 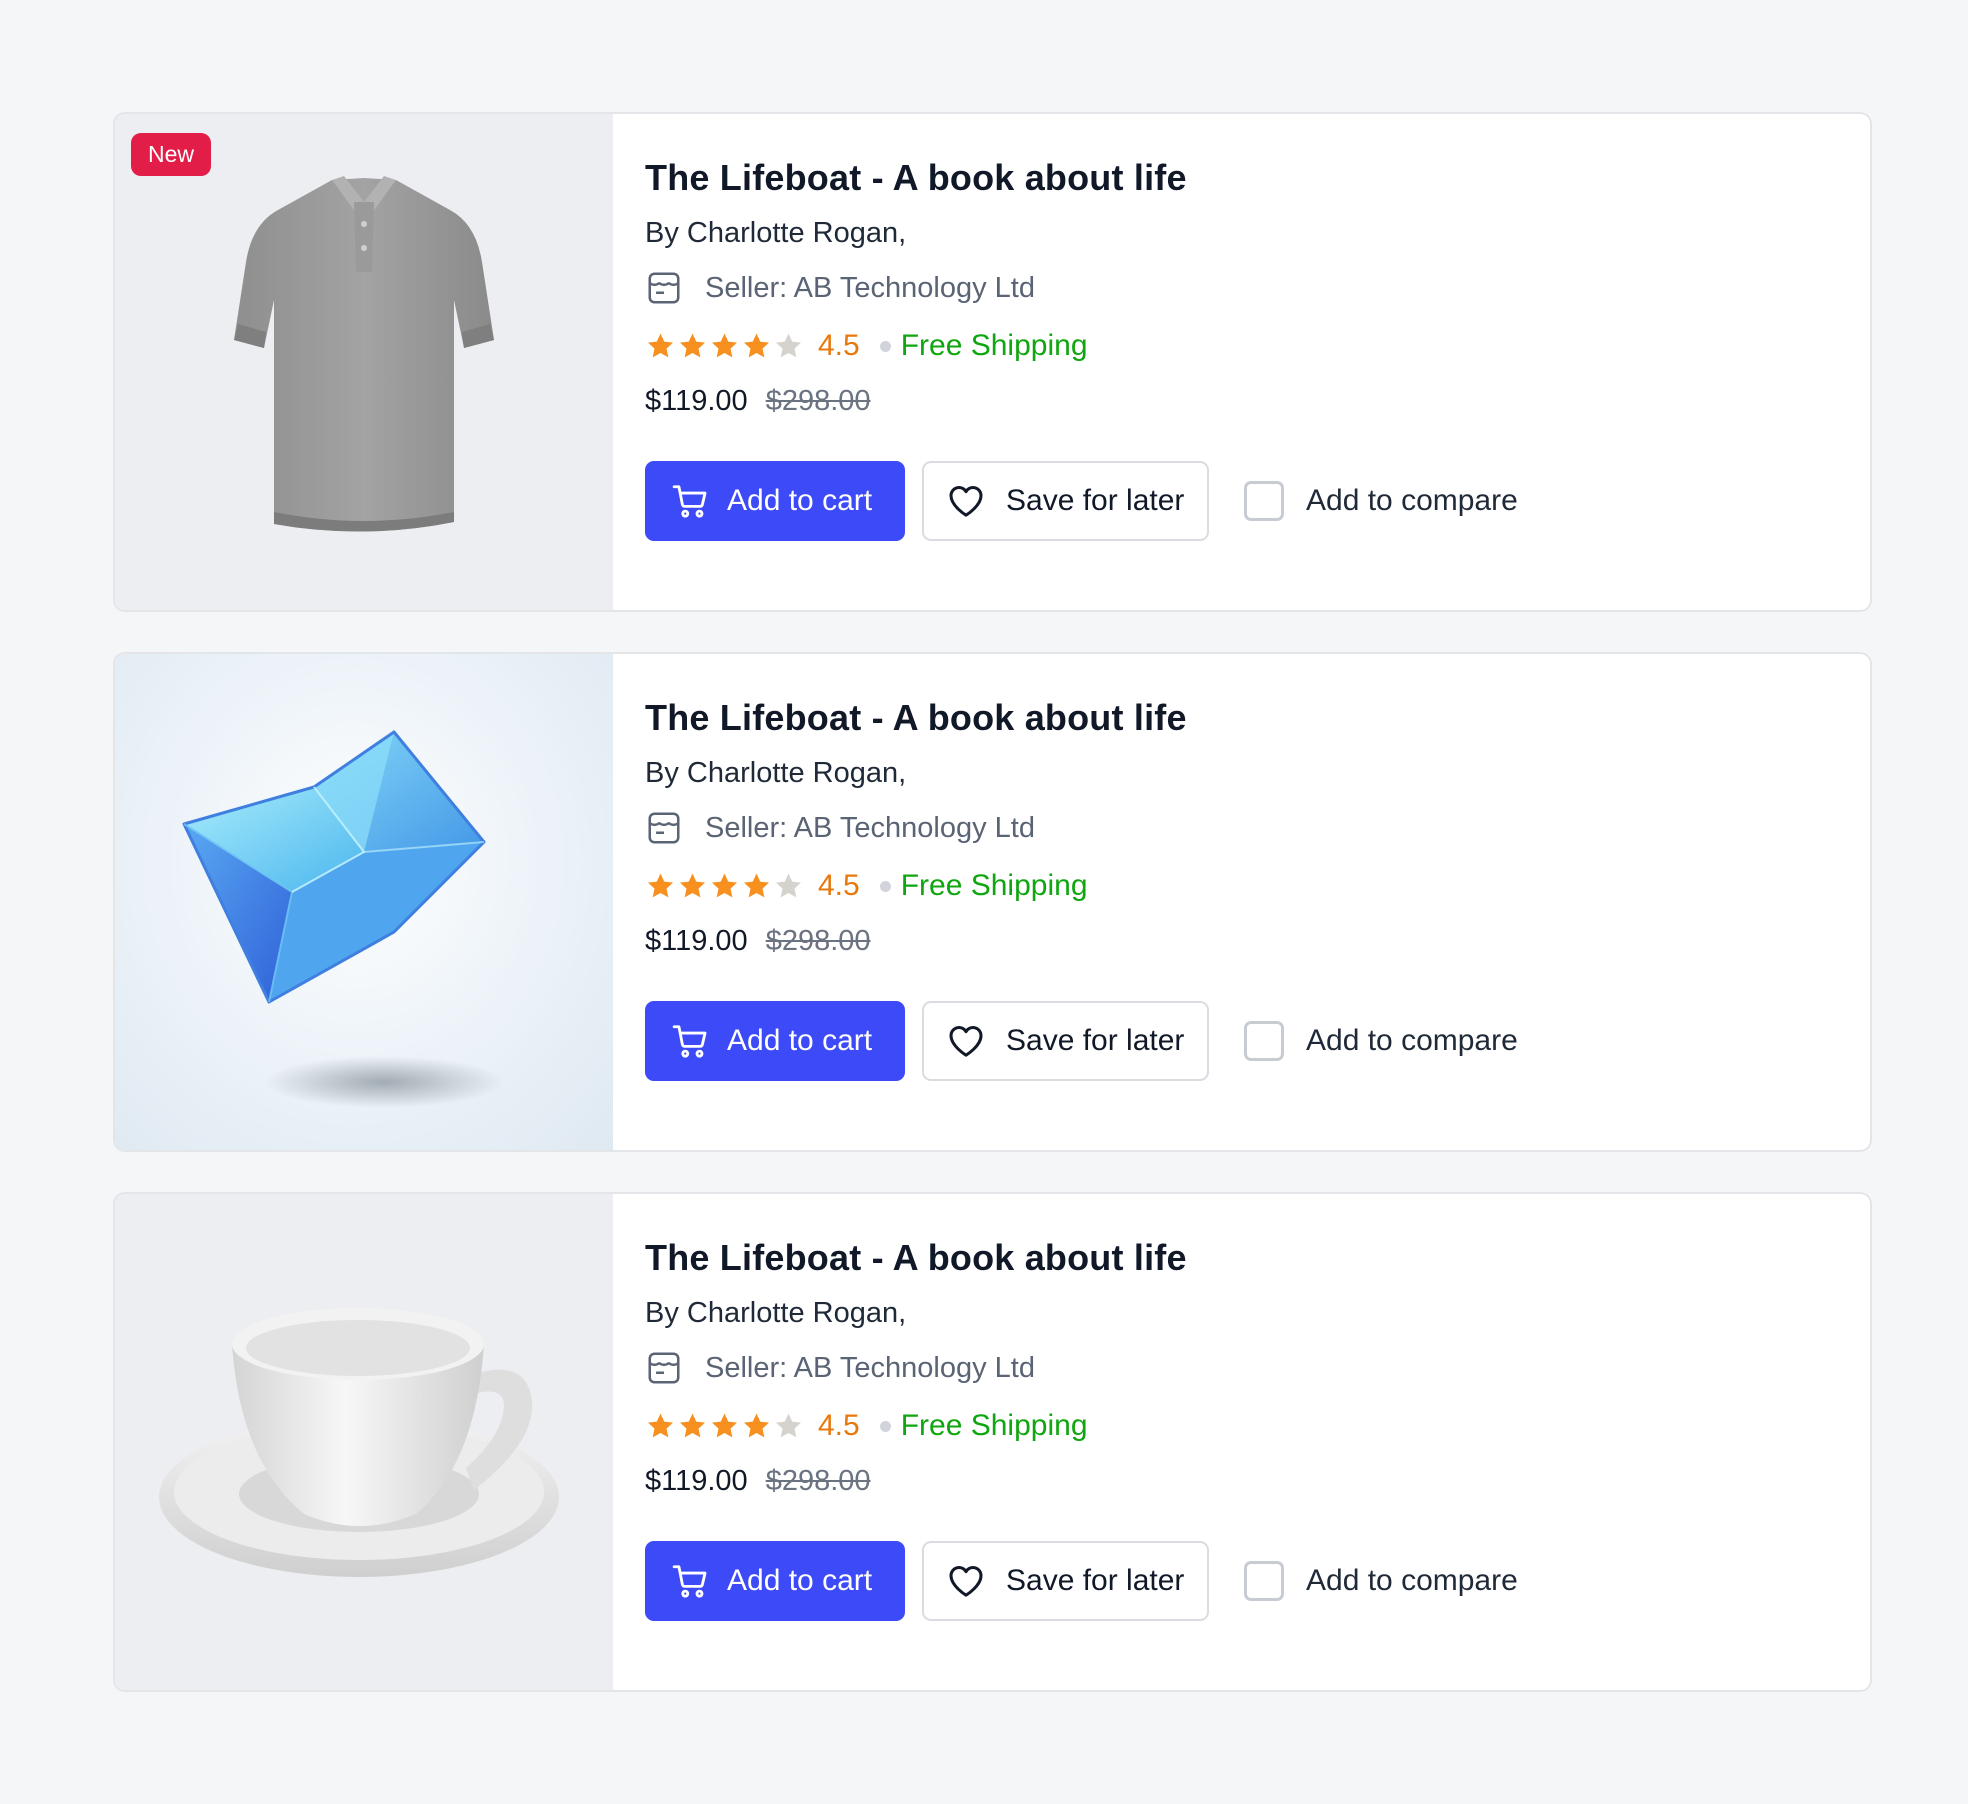 What do you see at coordinates (171, 154) in the screenshot?
I see `new-badge: New` at bounding box center [171, 154].